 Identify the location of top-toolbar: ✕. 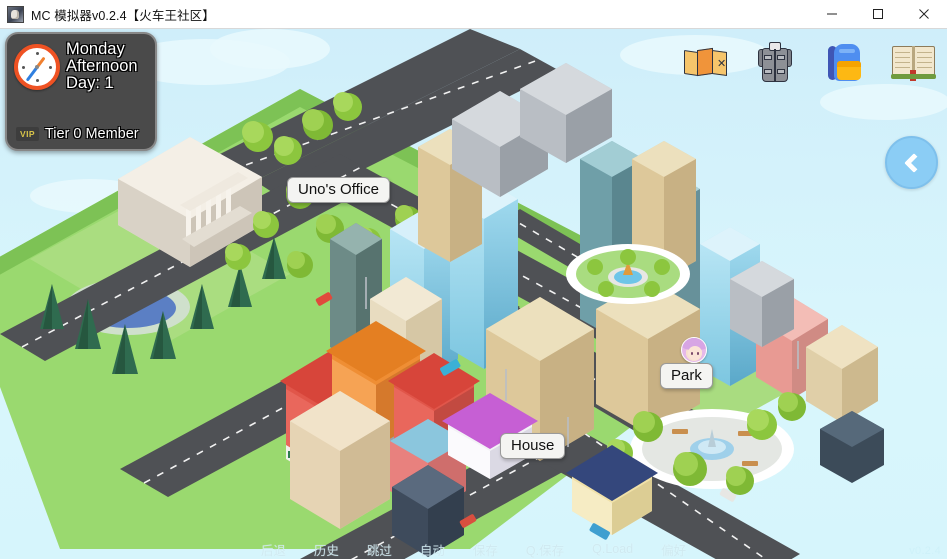
(809, 63).